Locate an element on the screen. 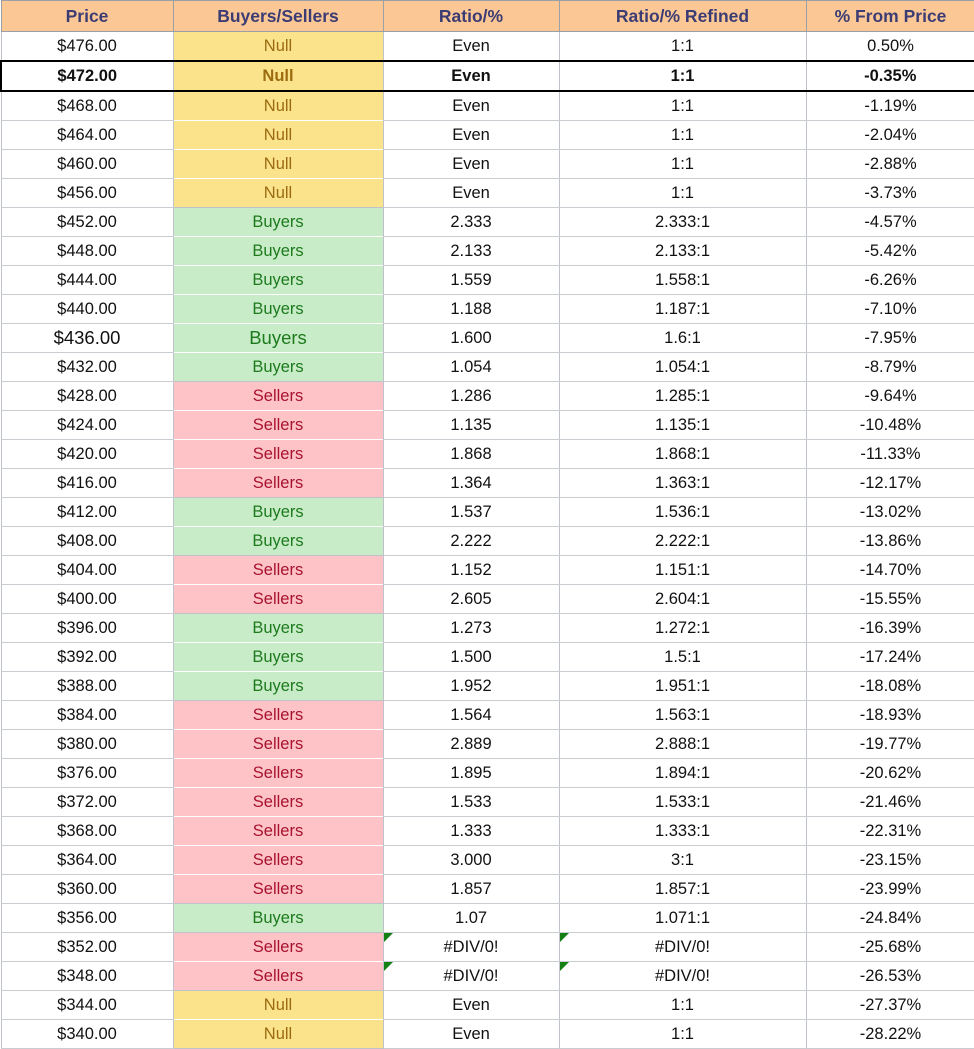  cell-pct-from-price: -7.95% is located at coordinates (889, 338).